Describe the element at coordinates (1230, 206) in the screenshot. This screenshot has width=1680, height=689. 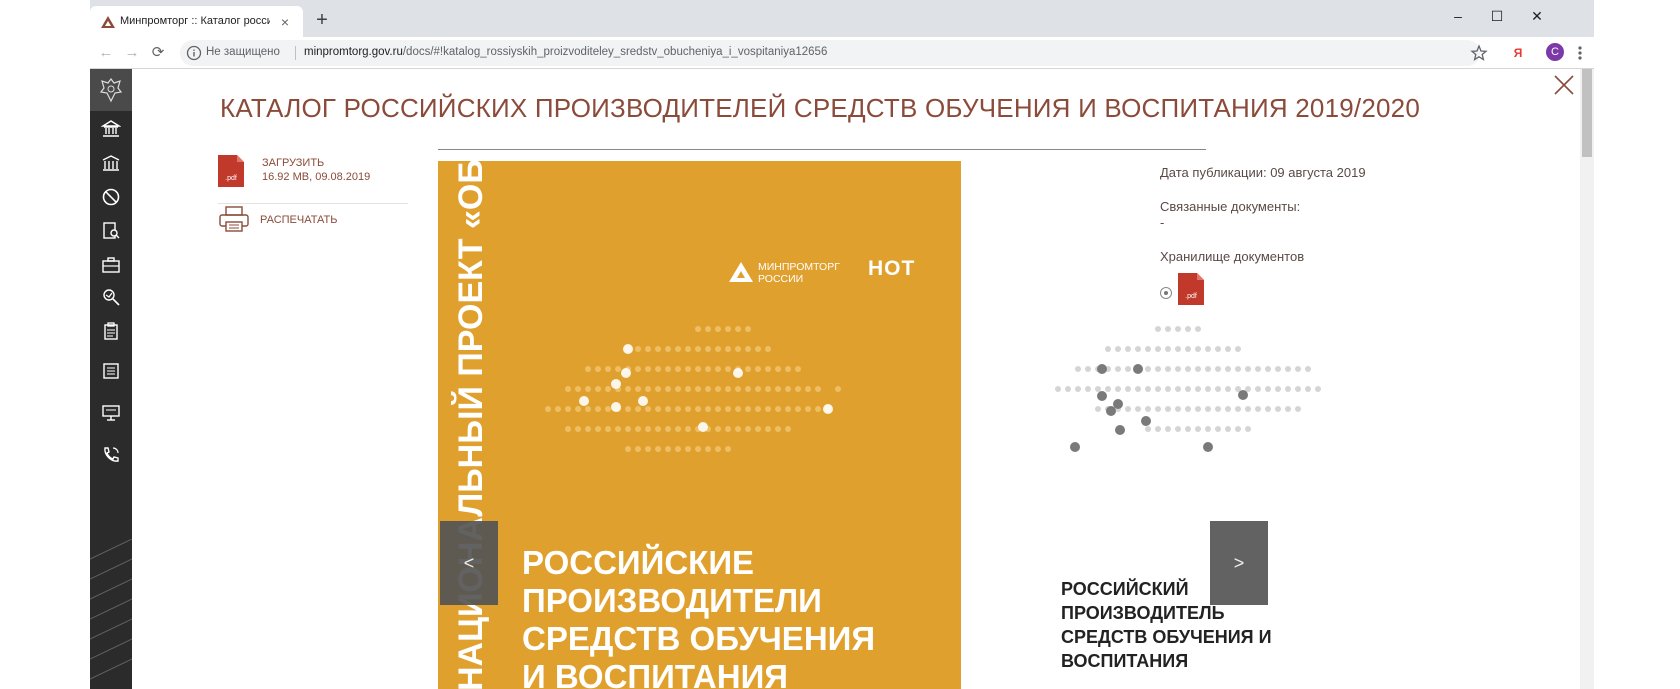
I see `related-docs-label: Связанные документы:` at that location.